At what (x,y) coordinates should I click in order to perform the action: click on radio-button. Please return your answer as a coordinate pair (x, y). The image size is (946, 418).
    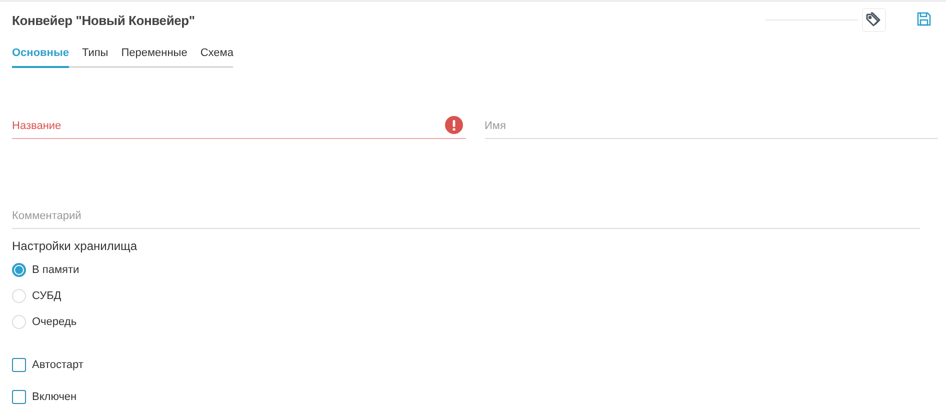
    Looking at the image, I should click on (19, 270).